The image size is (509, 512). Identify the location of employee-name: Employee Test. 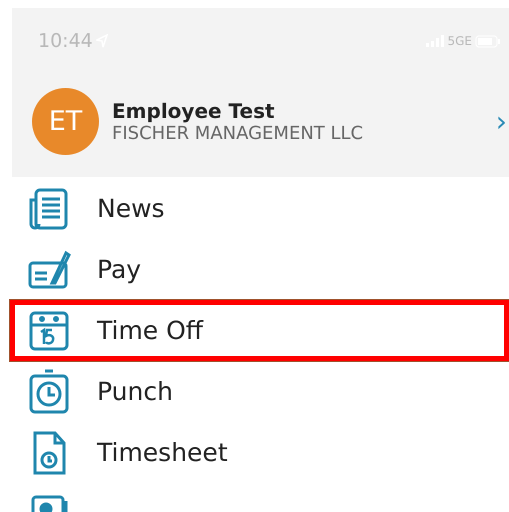
(194, 111).